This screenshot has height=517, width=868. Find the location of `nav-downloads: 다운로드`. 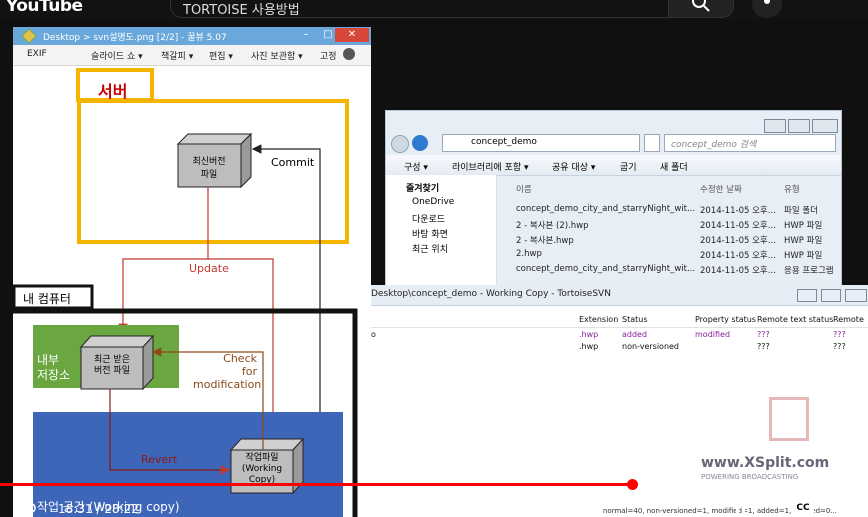

nav-downloads: 다운로드 is located at coordinates (428, 218).